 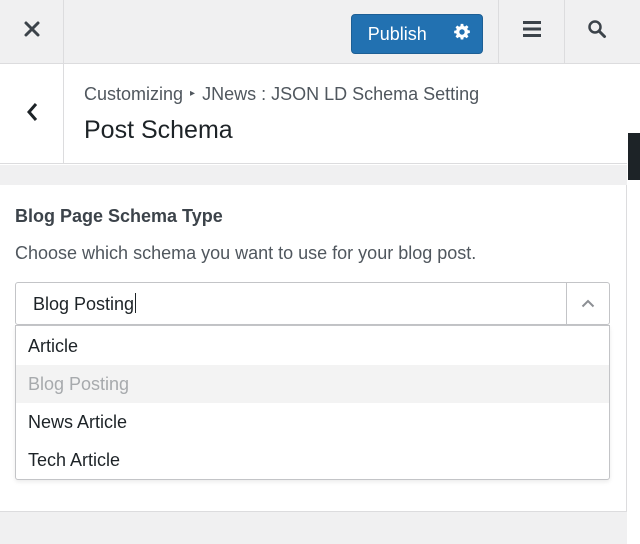 I want to click on section-divider, so click(x=313, y=511).